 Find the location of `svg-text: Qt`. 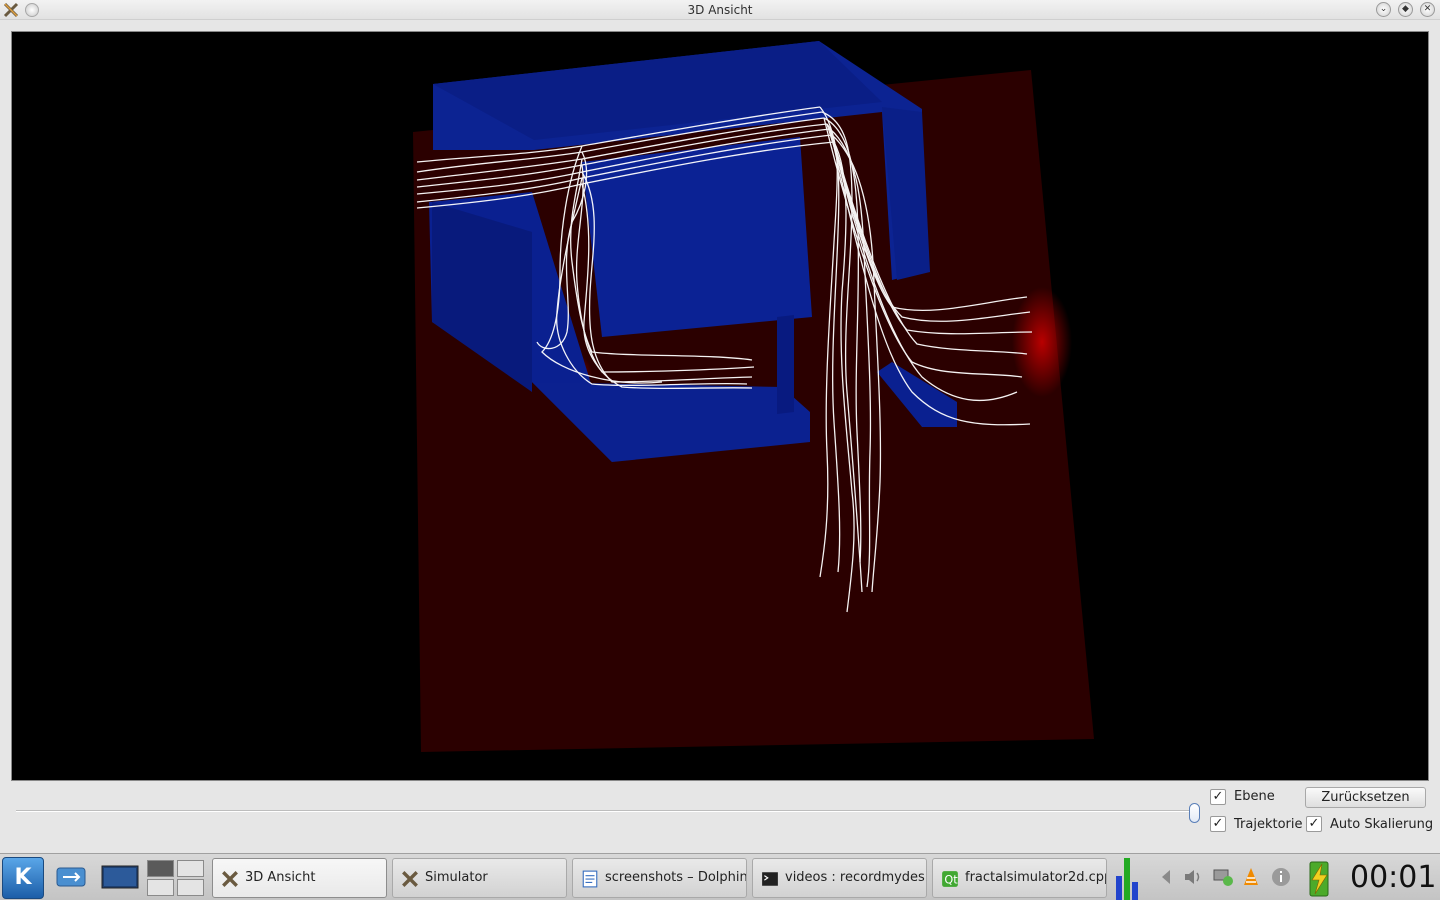

svg-text: Qt is located at coordinates (951, 880).